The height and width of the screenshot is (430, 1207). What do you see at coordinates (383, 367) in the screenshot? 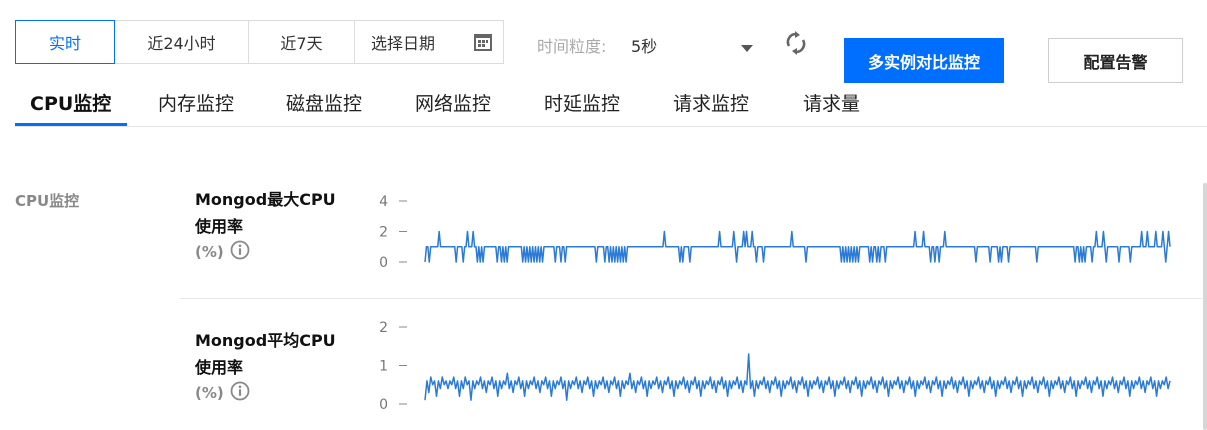
I see `y-tick-label: 1` at bounding box center [383, 367].